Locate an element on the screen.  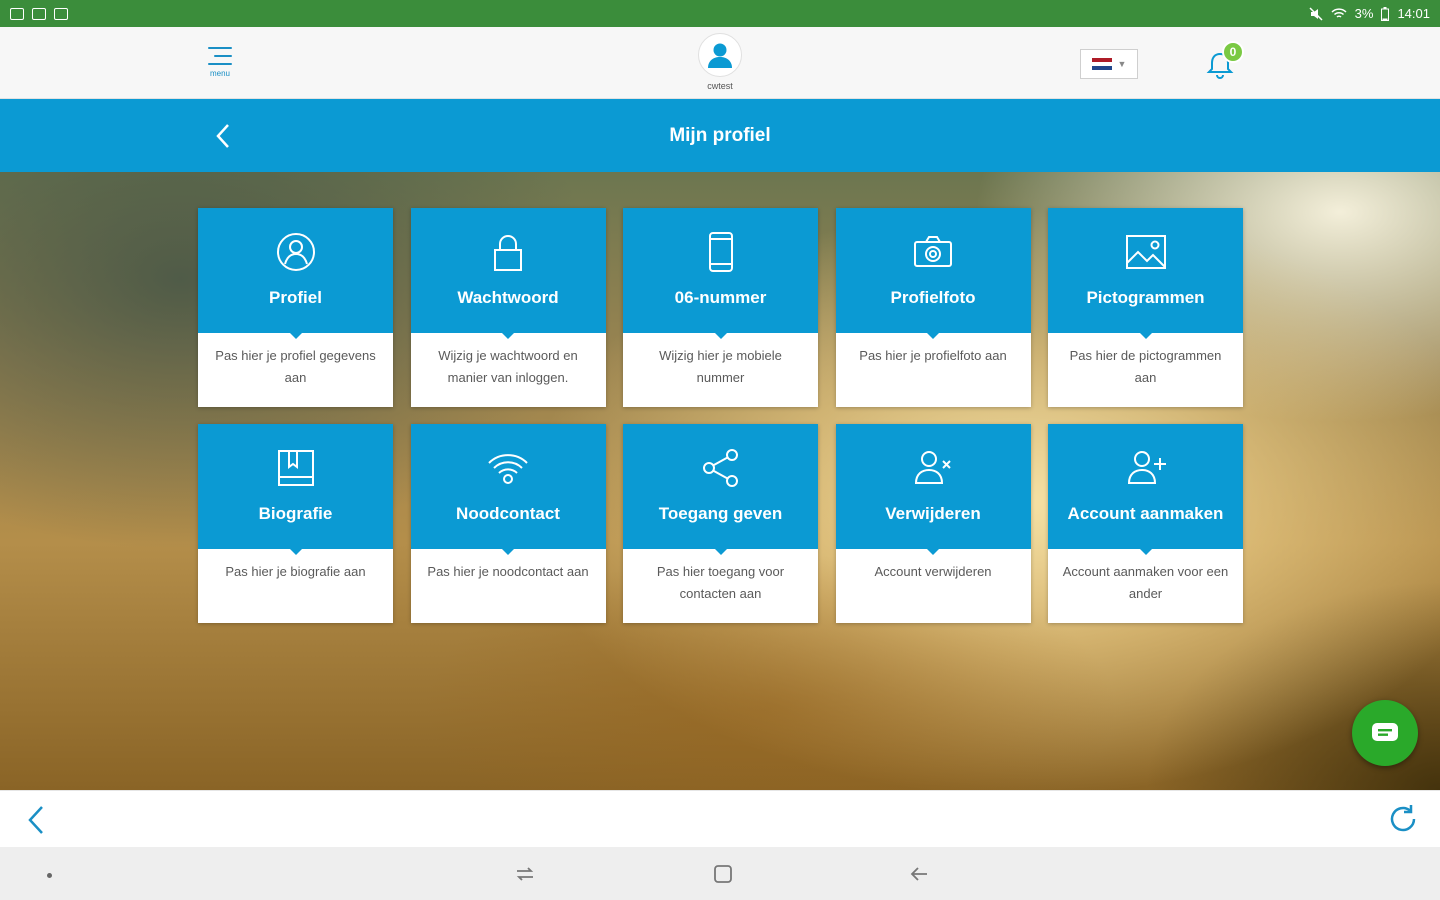
arrow-left-icon is located at coordinates (918, 874).